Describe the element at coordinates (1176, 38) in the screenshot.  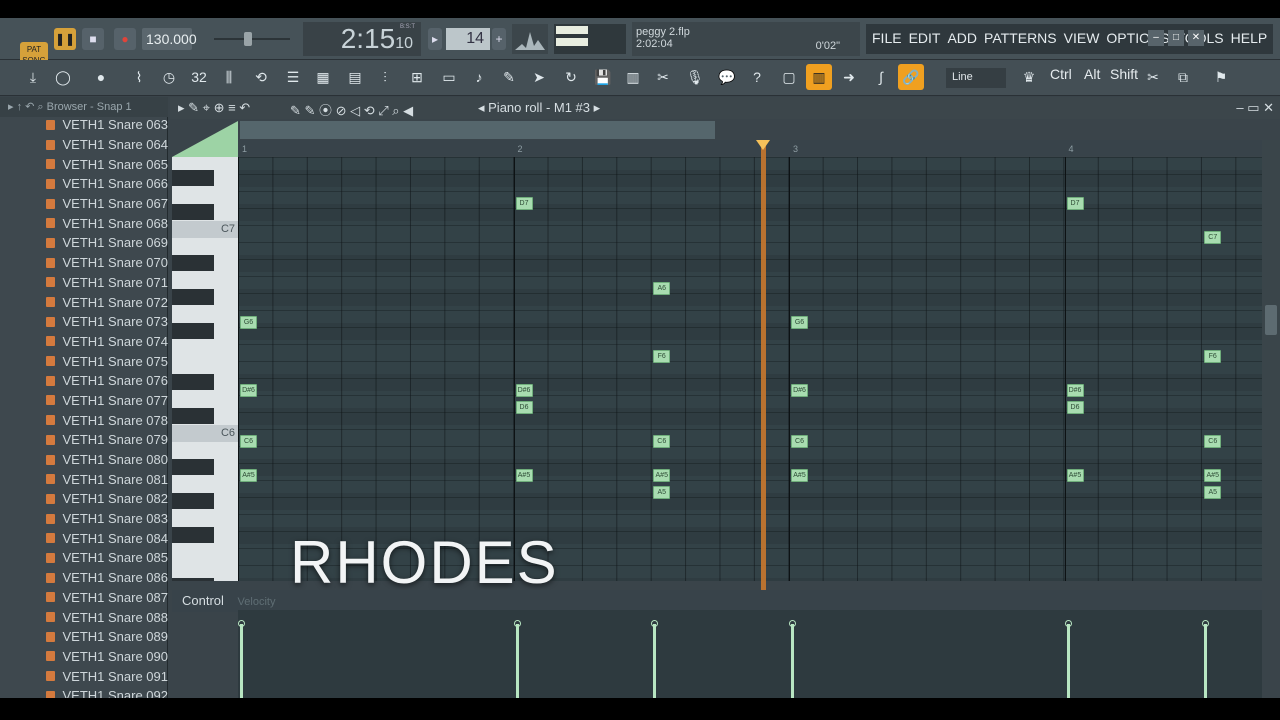
I see `maximize-icon: □` at that location.